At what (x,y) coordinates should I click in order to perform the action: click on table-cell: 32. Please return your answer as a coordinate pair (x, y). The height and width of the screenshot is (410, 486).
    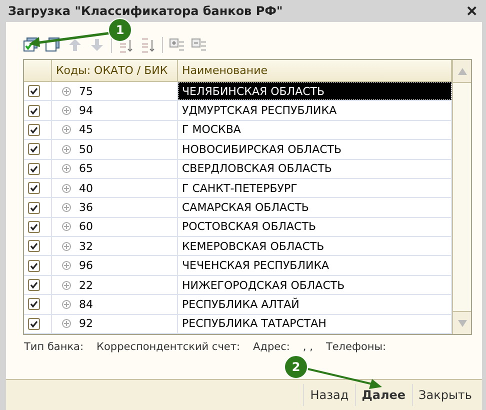
    Looking at the image, I should click on (86, 246).